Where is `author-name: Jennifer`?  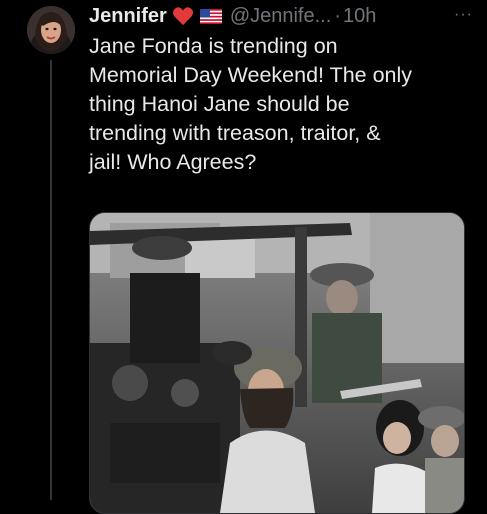
author-name: Jennifer is located at coordinates (128, 16).